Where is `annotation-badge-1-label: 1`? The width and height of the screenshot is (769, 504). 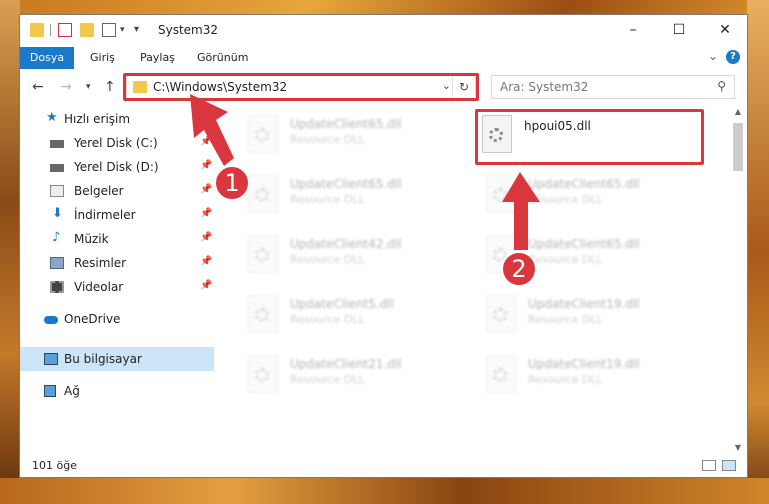
annotation-badge-1-label: 1 is located at coordinates (231, 183).